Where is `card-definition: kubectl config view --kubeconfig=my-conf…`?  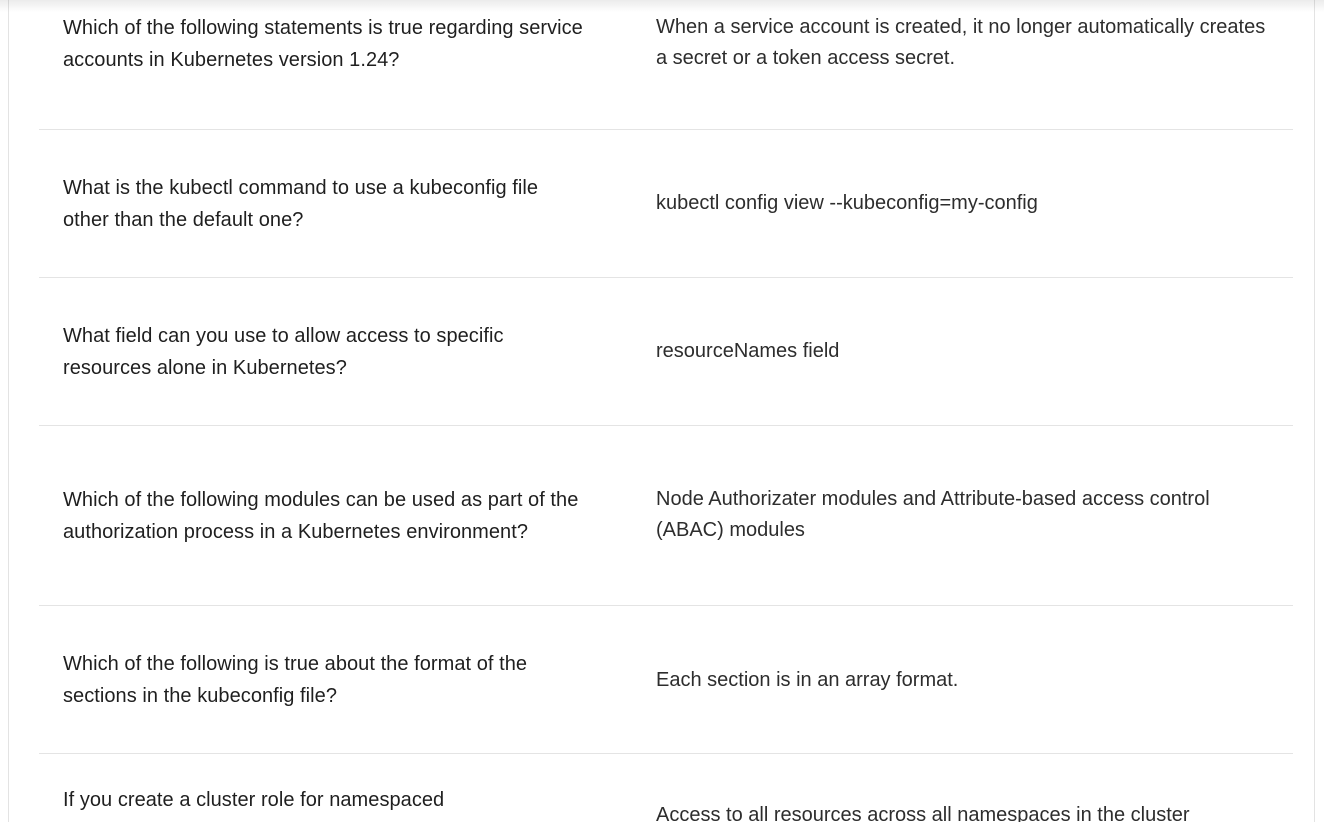
card-definition: kubectl config view --kubeconfig=my-conf… is located at coordinates (847, 203).